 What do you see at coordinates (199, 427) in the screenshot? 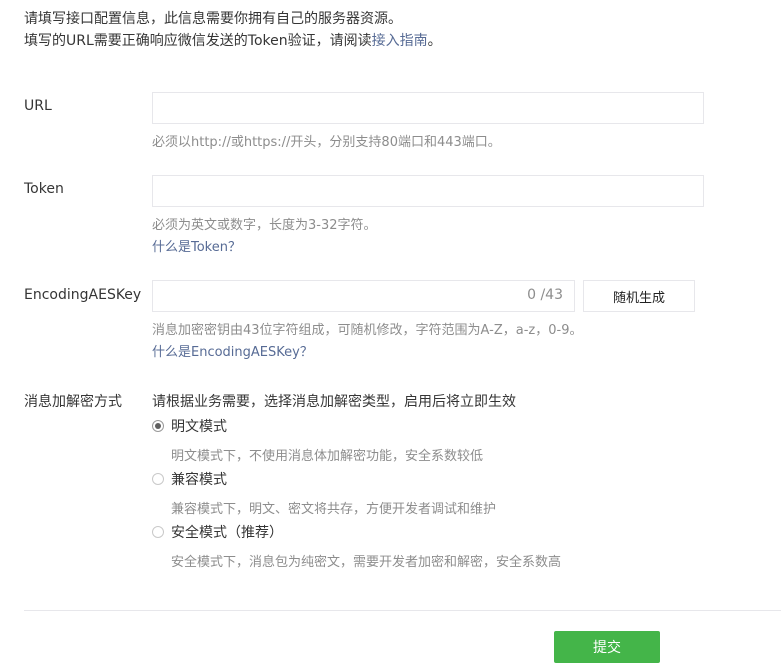
I see `radio-plain-mode-label: 明文模式` at bounding box center [199, 427].